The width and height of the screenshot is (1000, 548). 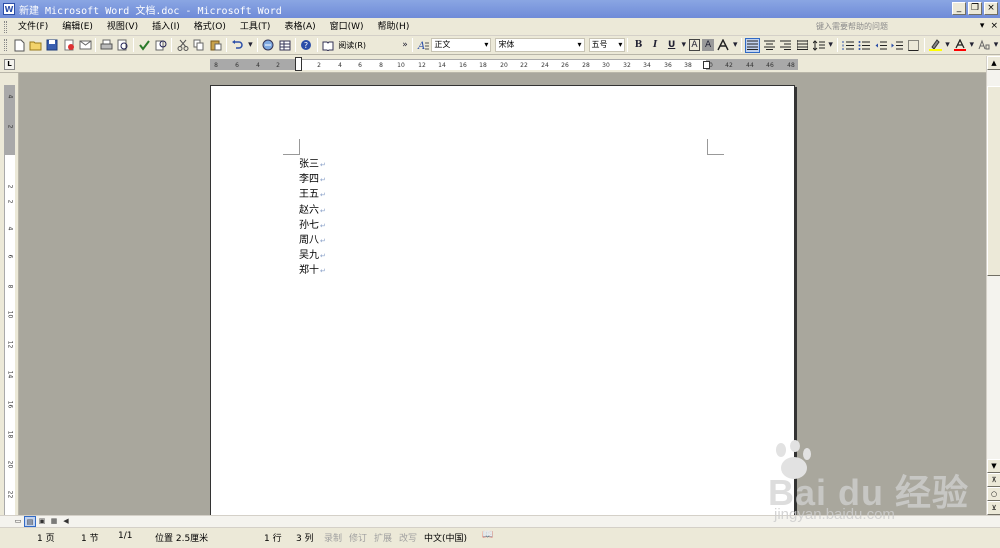 What do you see at coordinates (487, 535) in the screenshot?
I see `spelling-status-icon: 📖` at bounding box center [487, 535].